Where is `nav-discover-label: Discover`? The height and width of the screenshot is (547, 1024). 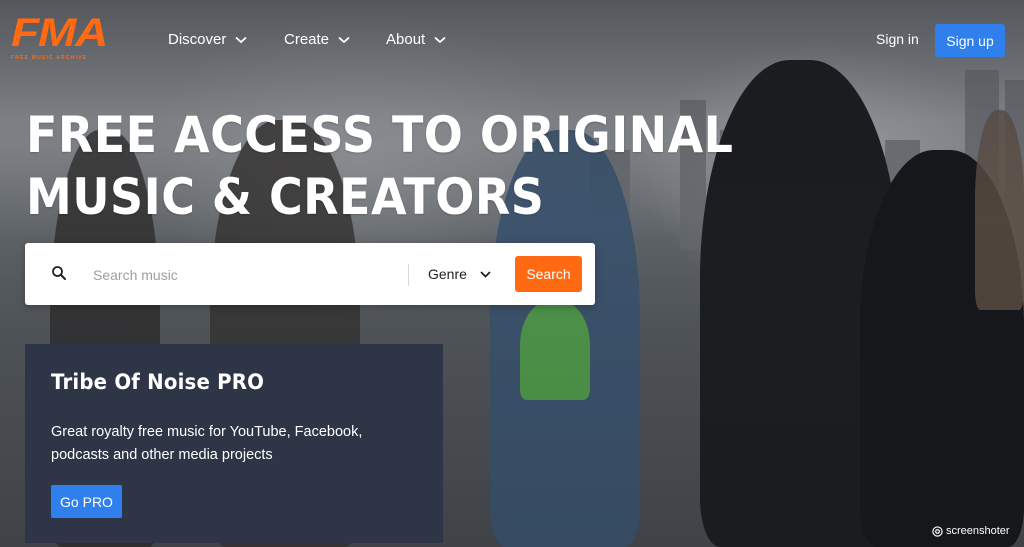 nav-discover-label: Discover is located at coordinates (197, 39).